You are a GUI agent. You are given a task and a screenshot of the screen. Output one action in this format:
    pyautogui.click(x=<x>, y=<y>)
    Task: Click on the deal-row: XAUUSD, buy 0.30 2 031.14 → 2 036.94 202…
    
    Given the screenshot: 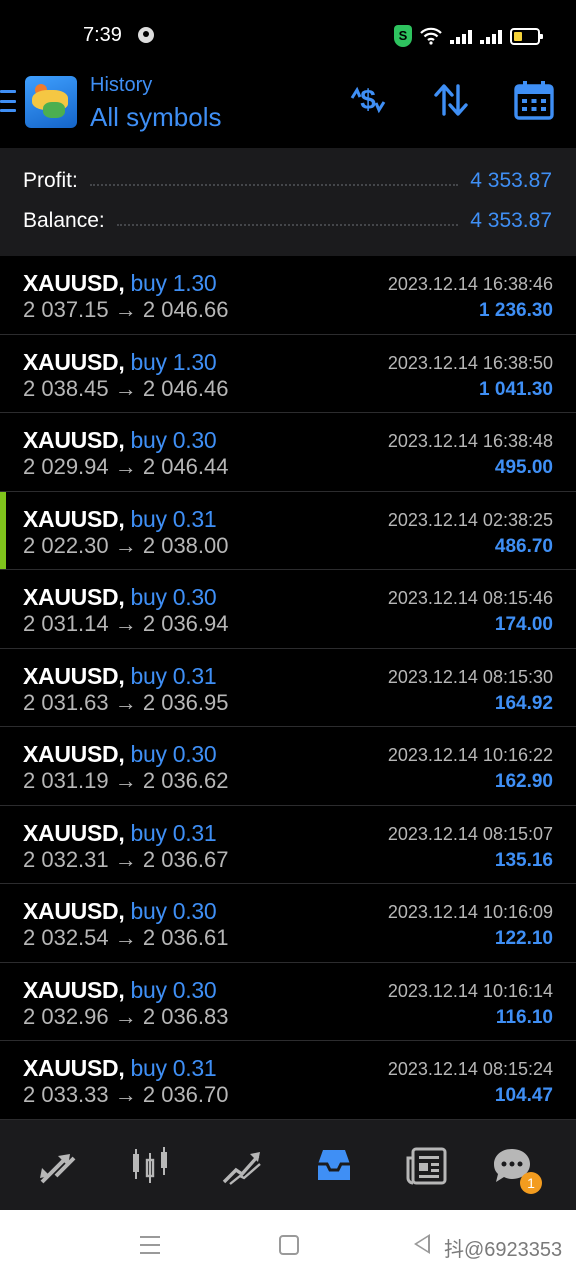 What is the action you would take?
    pyautogui.click(x=288, y=609)
    